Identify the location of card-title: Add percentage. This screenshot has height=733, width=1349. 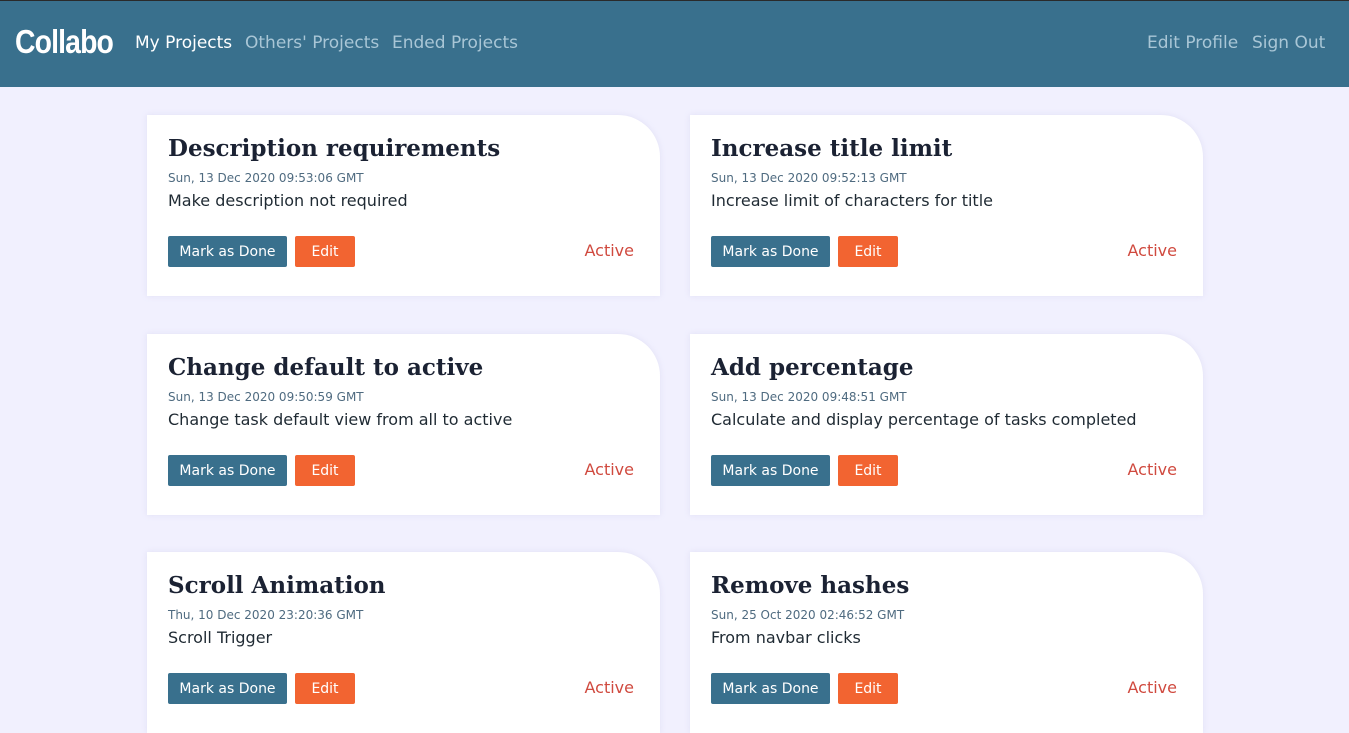
(812, 367).